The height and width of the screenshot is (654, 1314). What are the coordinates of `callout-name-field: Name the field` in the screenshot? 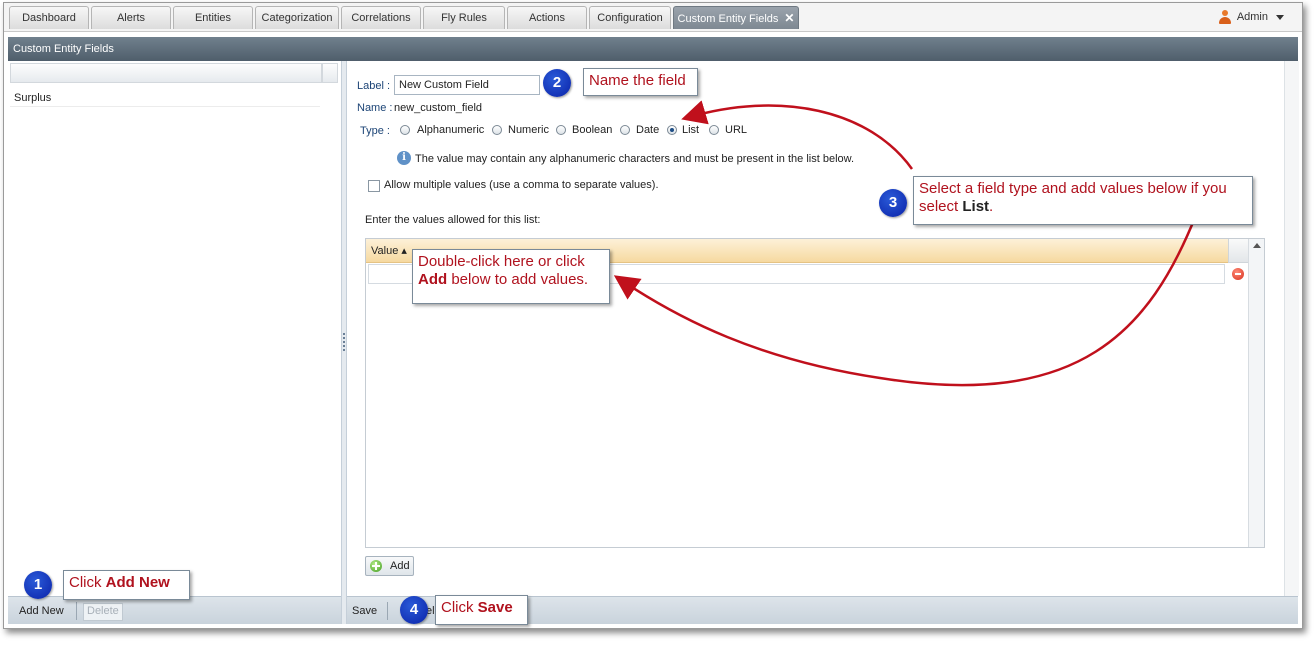 It's located at (640, 82).